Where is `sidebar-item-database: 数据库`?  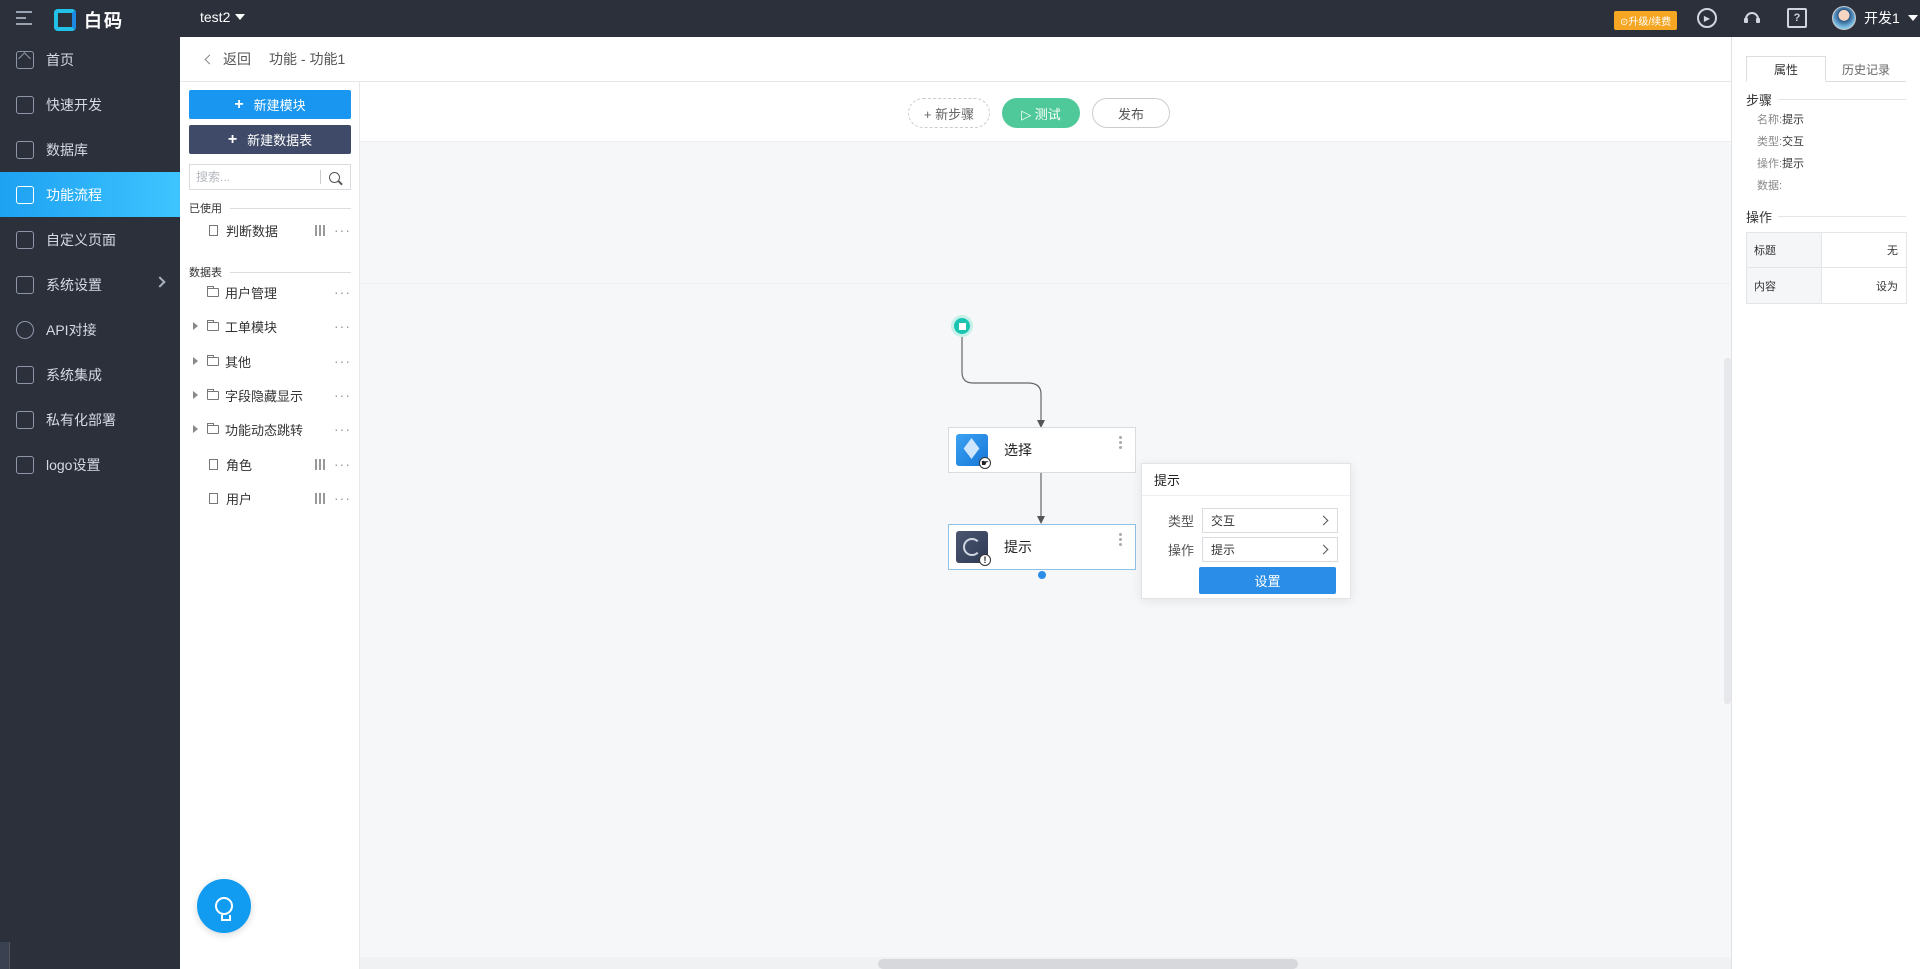 sidebar-item-database: 数据库 is located at coordinates (90, 149).